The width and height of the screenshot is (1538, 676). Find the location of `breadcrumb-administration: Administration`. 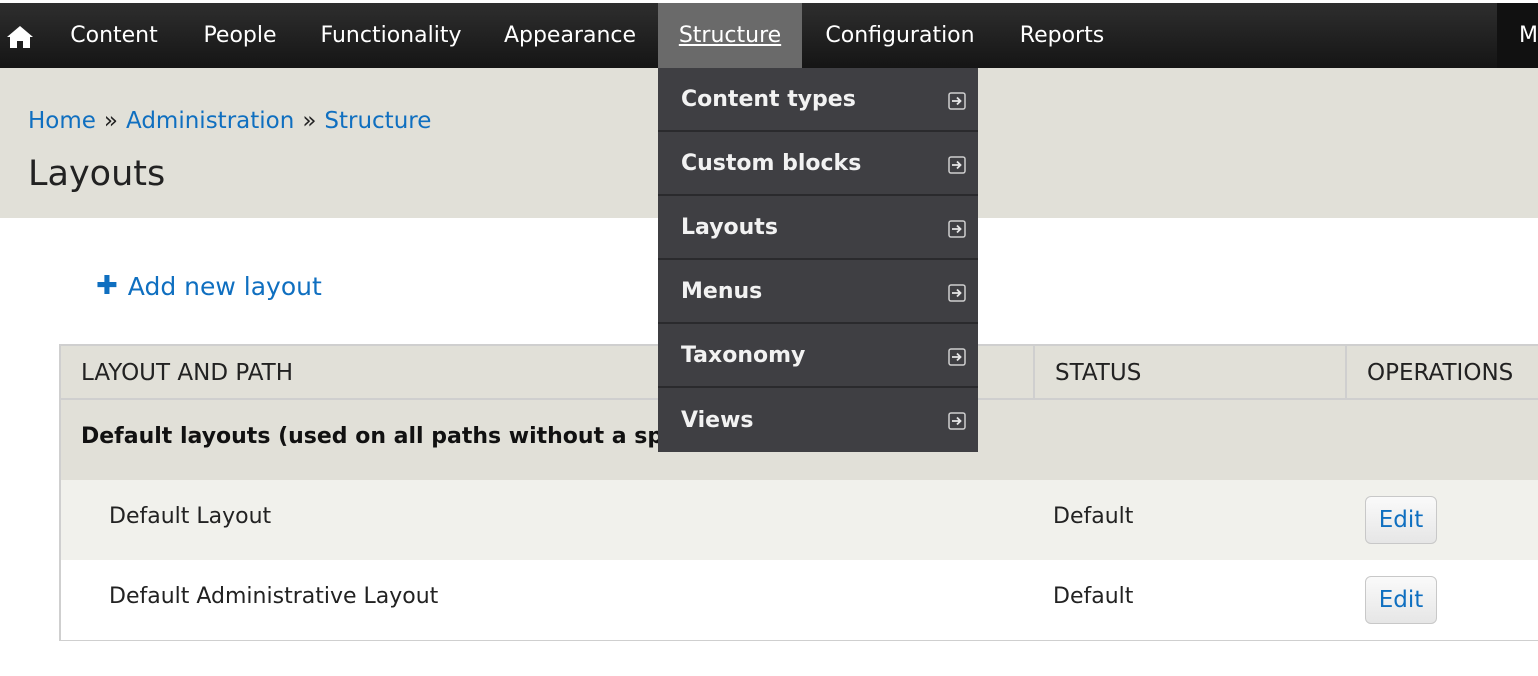

breadcrumb-administration: Administration is located at coordinates (210, 121).